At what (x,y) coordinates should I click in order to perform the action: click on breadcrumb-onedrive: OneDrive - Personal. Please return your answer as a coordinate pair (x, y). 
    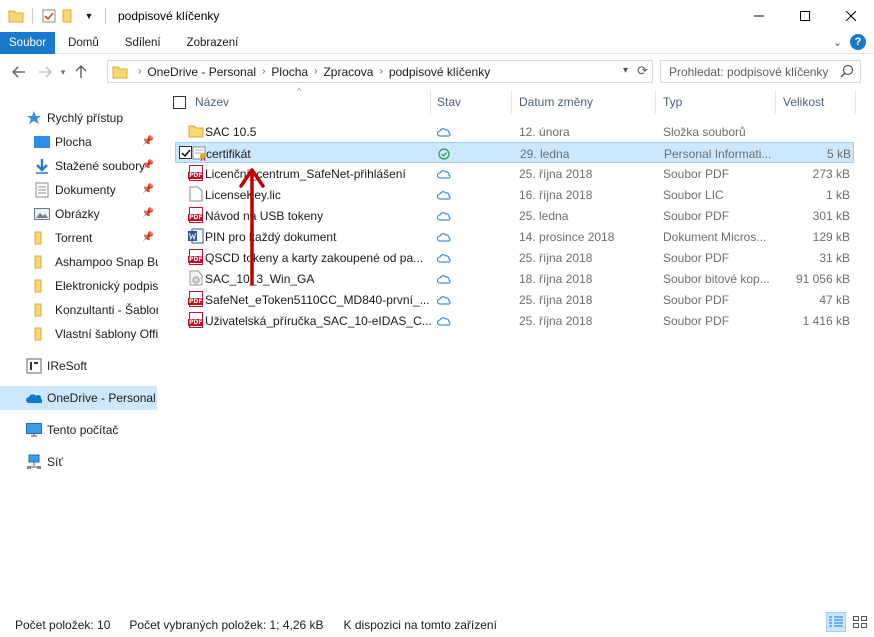
    Looking at the image, I should click on (201, 72).